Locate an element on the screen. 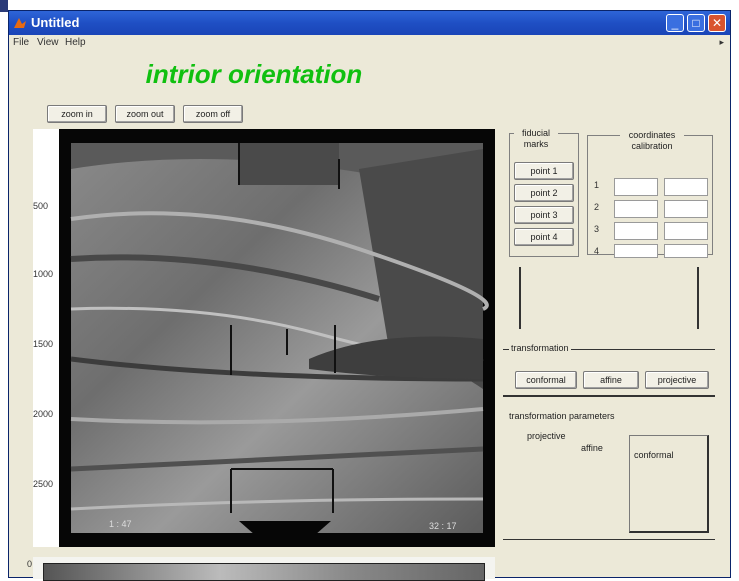 The height and width of the screenshot is (581, 739). point-3-button: point 3 is located at coordinates (544, 215).